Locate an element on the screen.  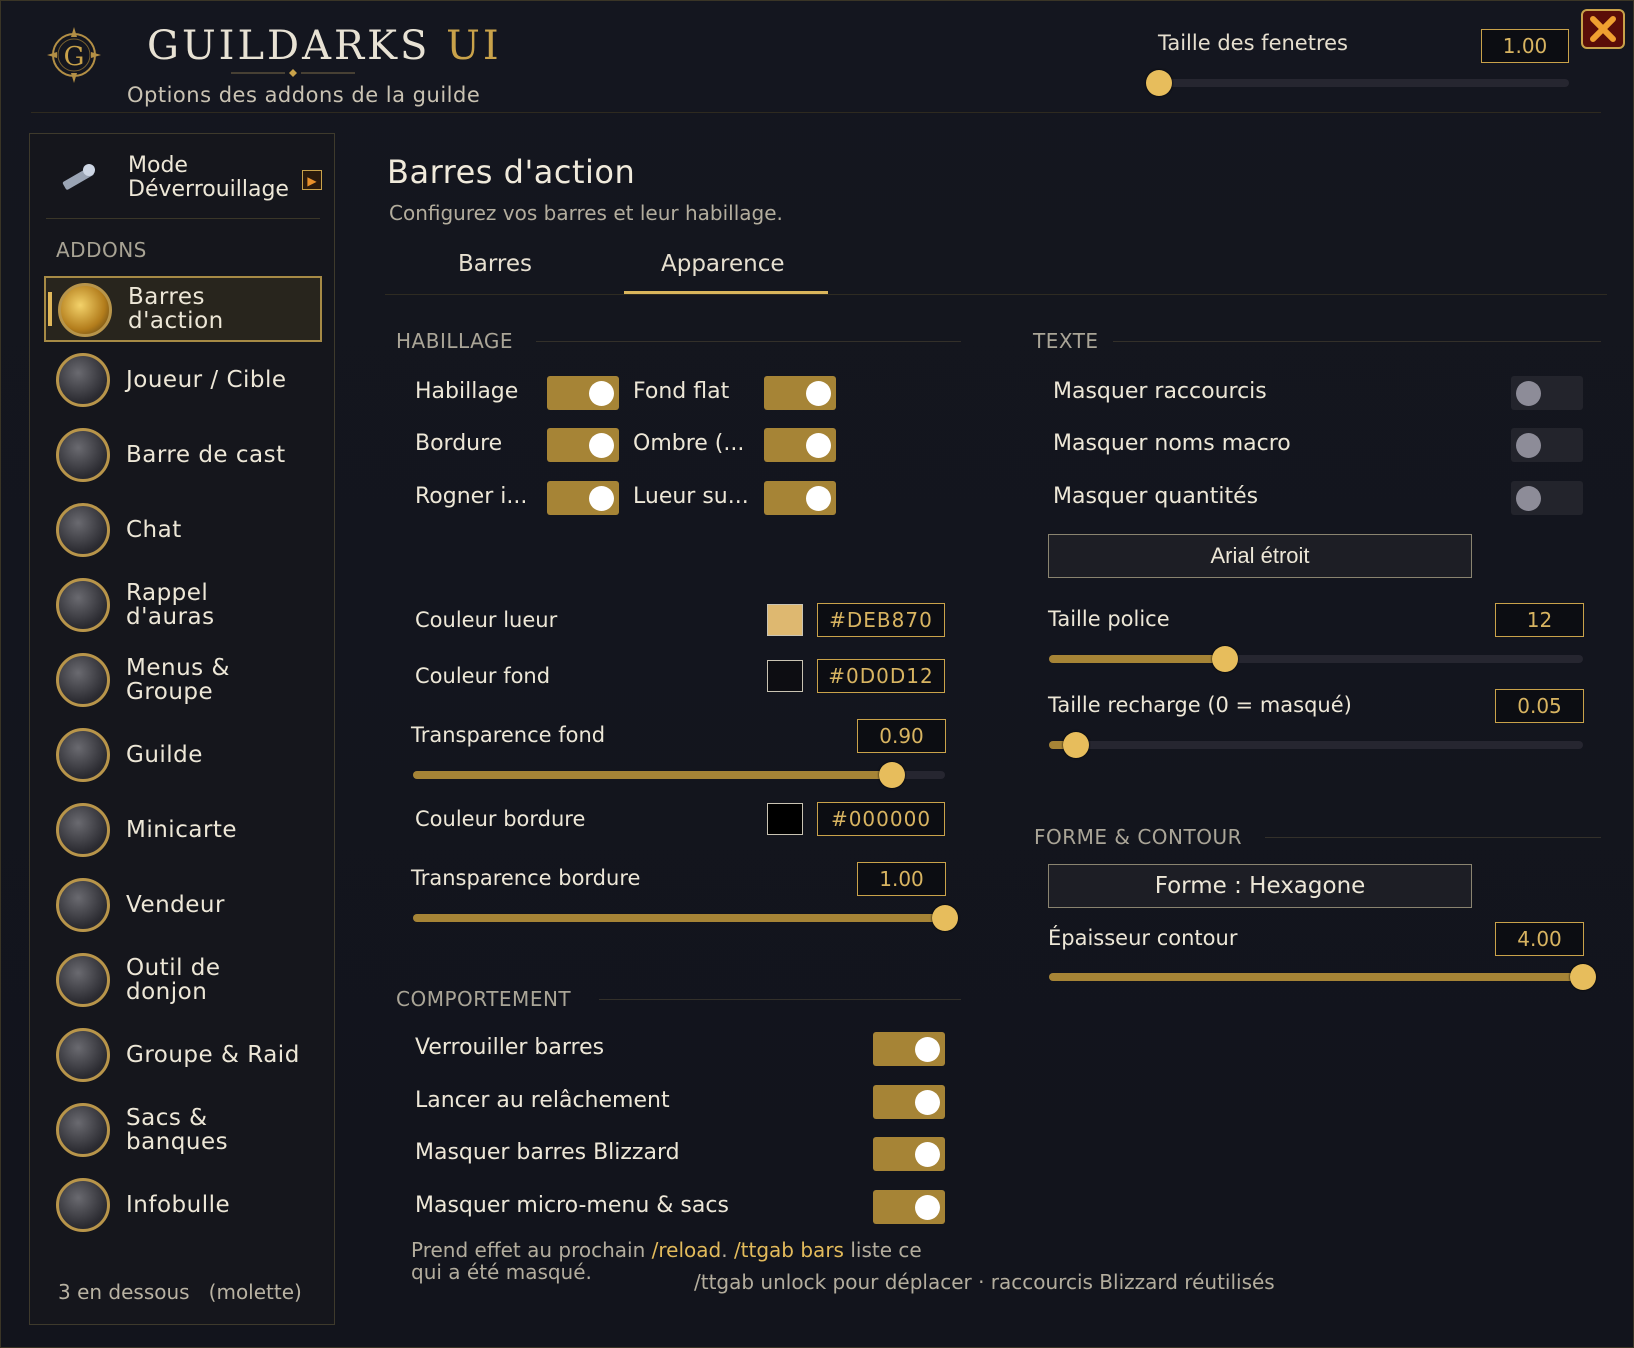
section-texte: TEXTE is located at coordinates (1066, 341).